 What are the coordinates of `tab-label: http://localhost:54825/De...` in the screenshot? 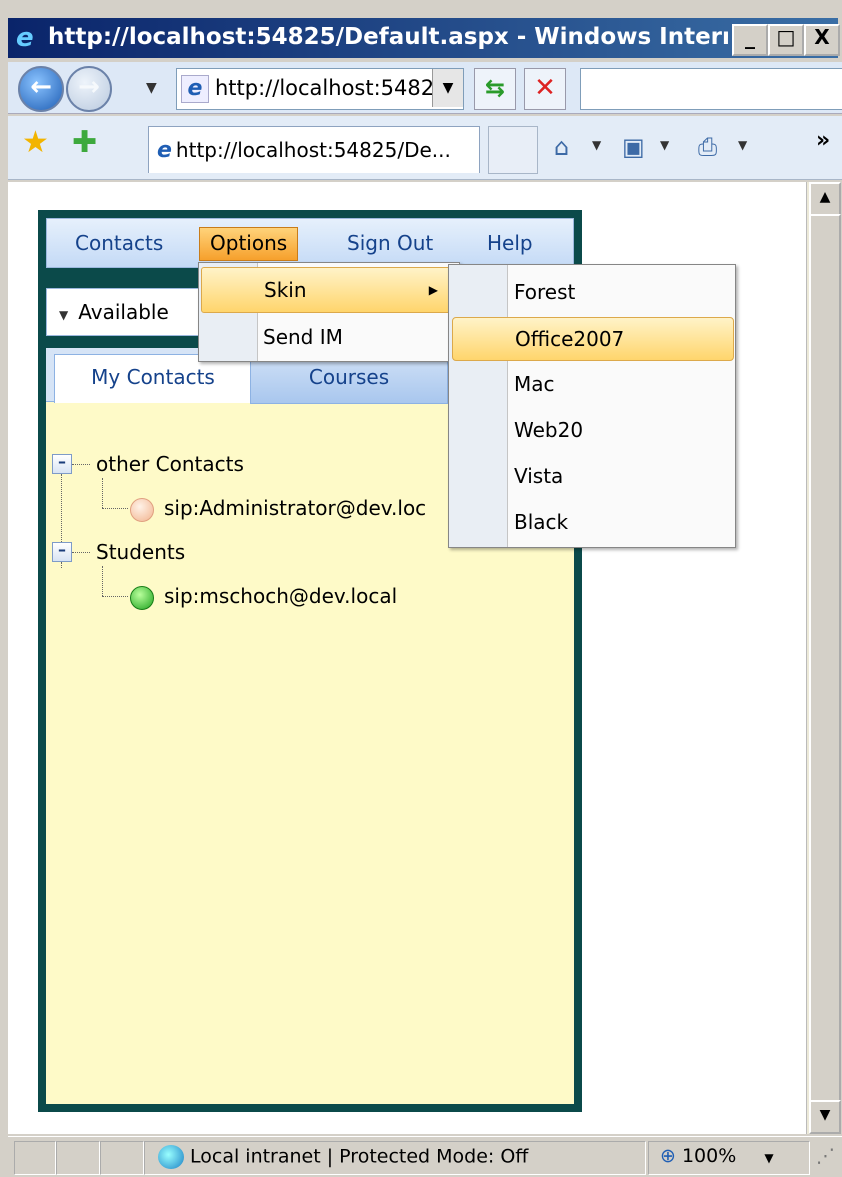 It's located at (313, 150).